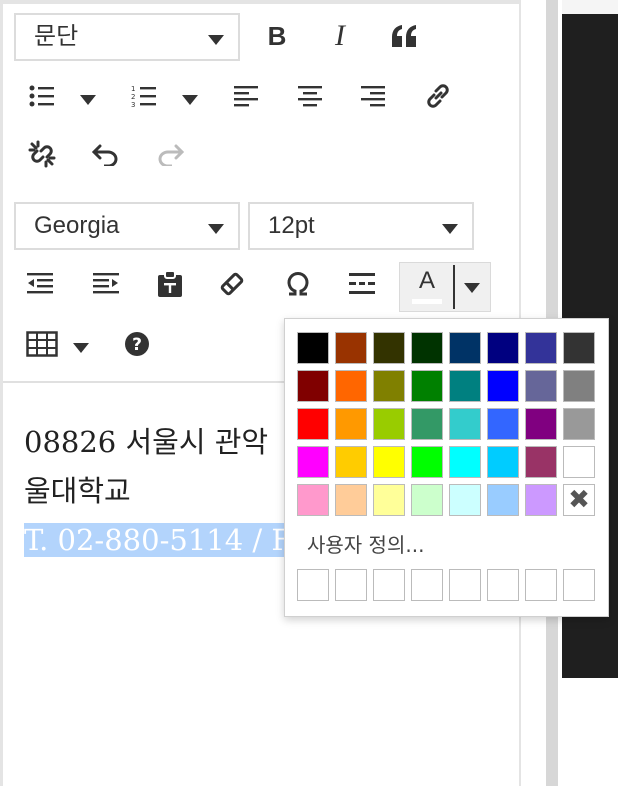 The height and width of the screenshot is (786, 618). I want to click on font-family-select: Georgia, so click(127, 226).